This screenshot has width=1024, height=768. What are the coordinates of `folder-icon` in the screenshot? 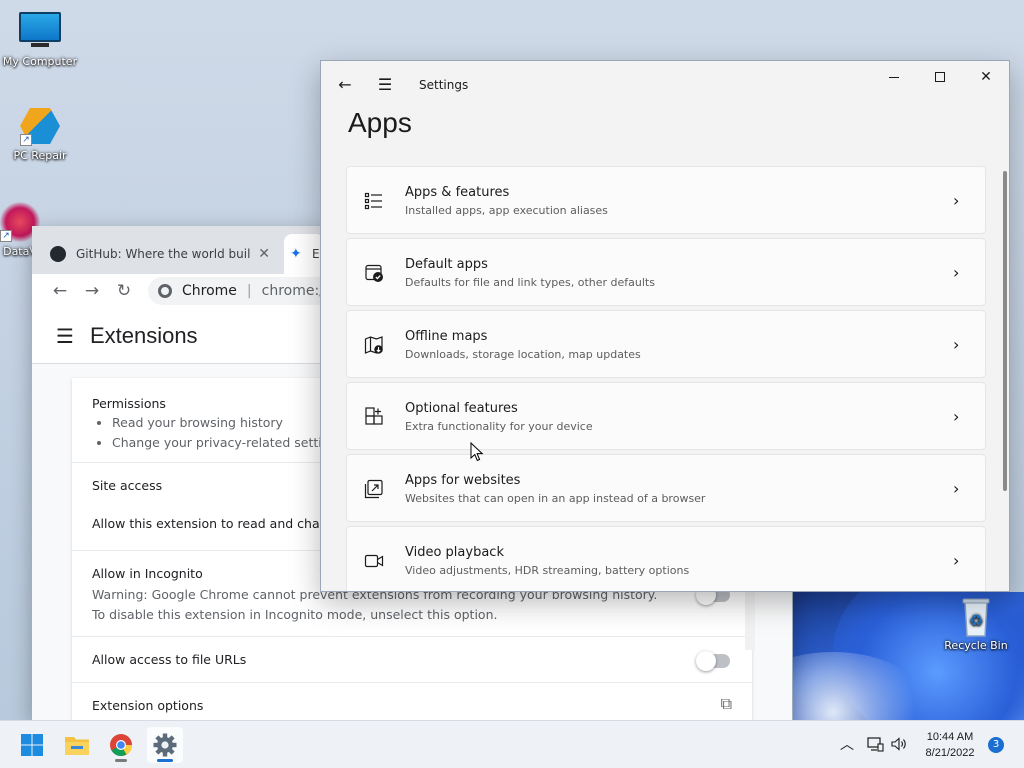 It's located at (77, 746).